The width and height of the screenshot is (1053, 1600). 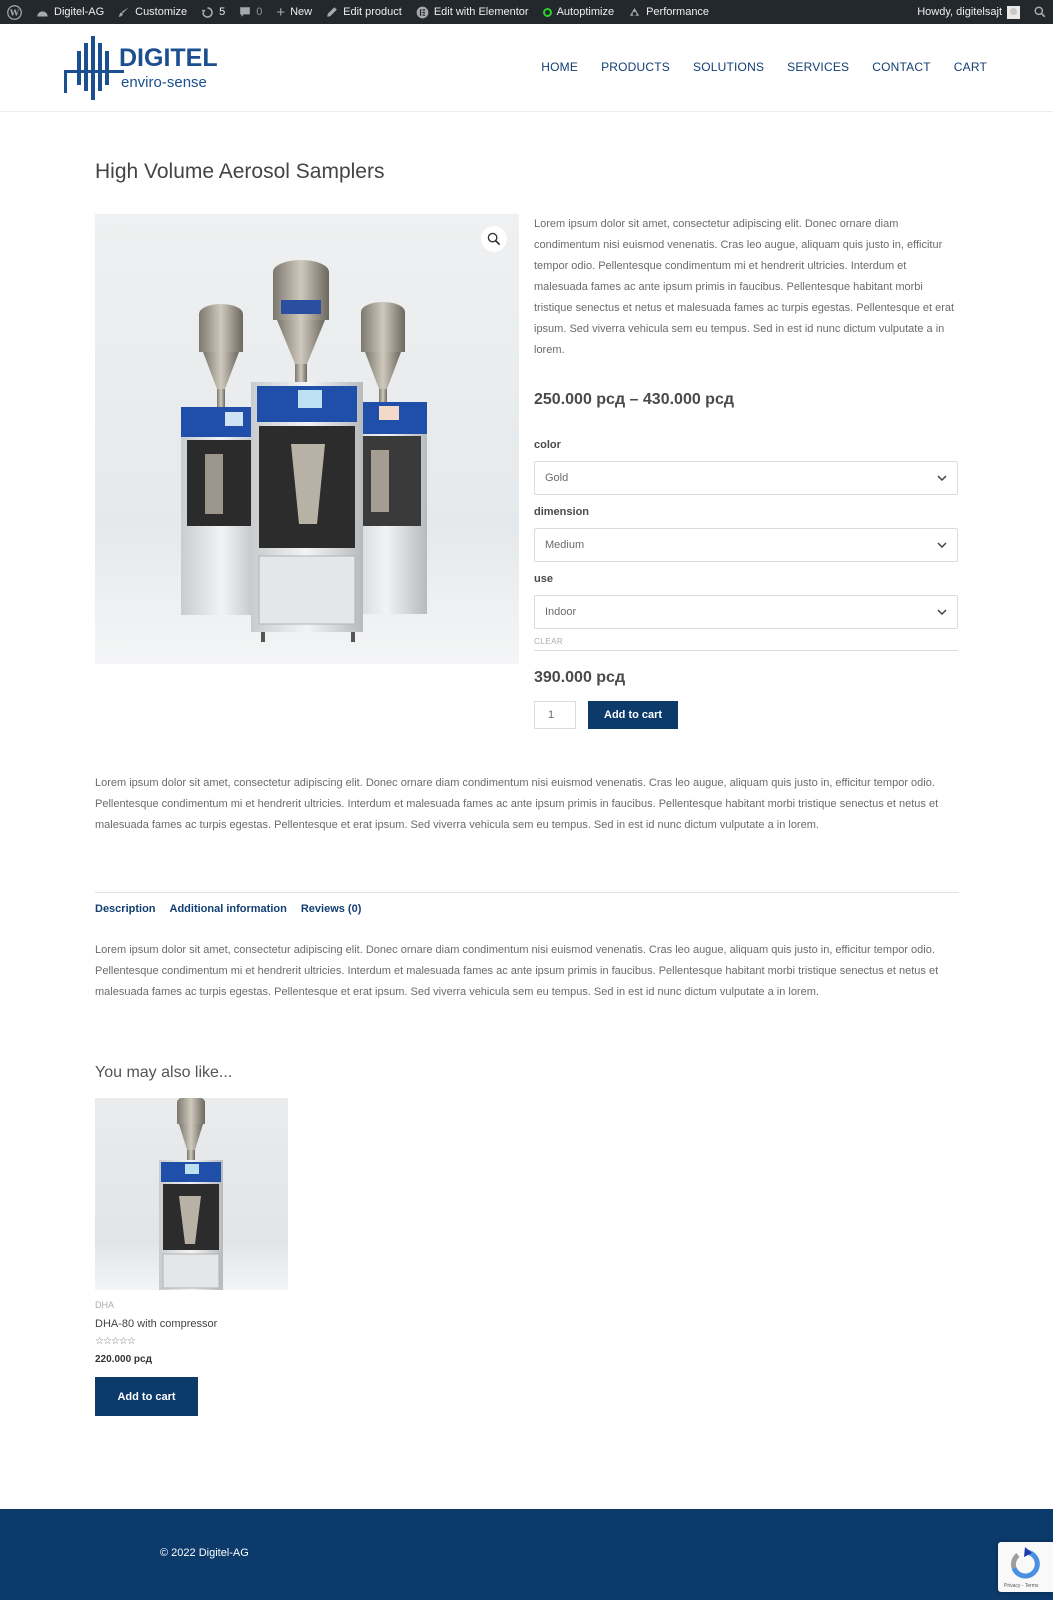 What do you see at coordinates (746, 545) in the screenshot?
I see `dimension-select: Medium` at bounding box center [746, 545].